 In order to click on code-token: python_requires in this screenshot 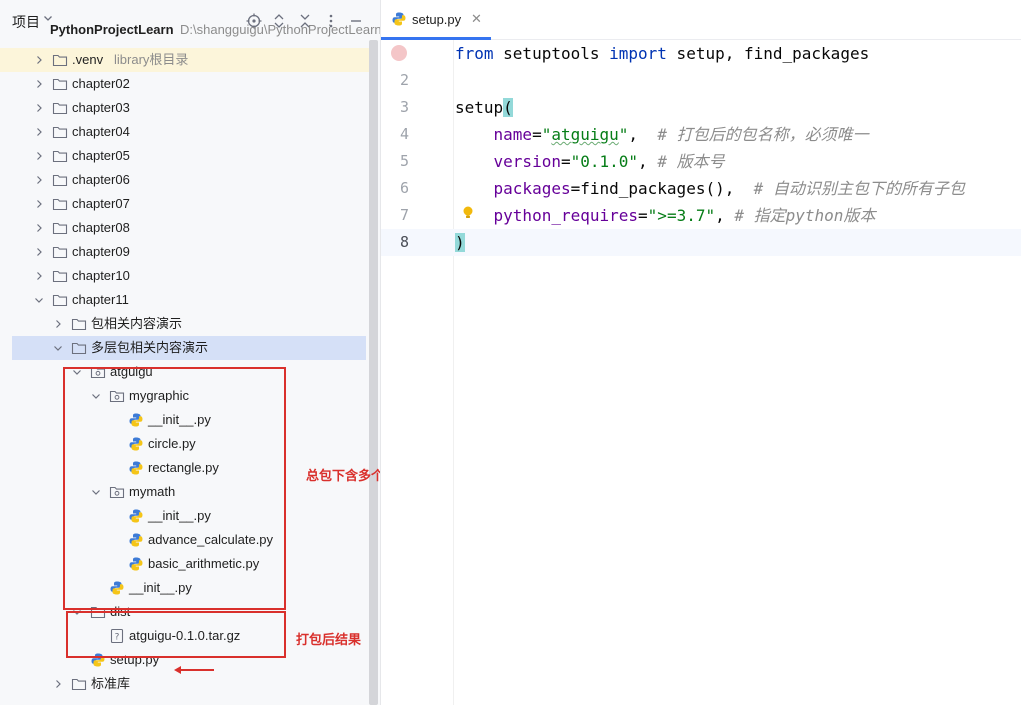, I will do `click(566, 215)`.